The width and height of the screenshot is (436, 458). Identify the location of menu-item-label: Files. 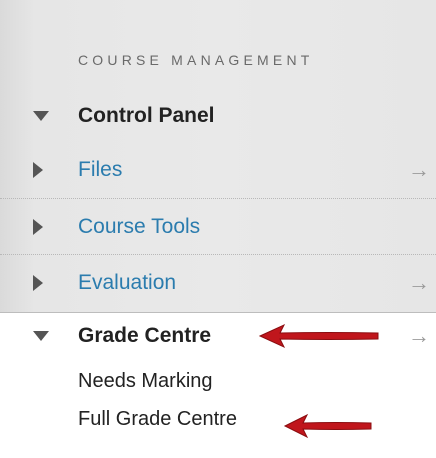
(100, 169).